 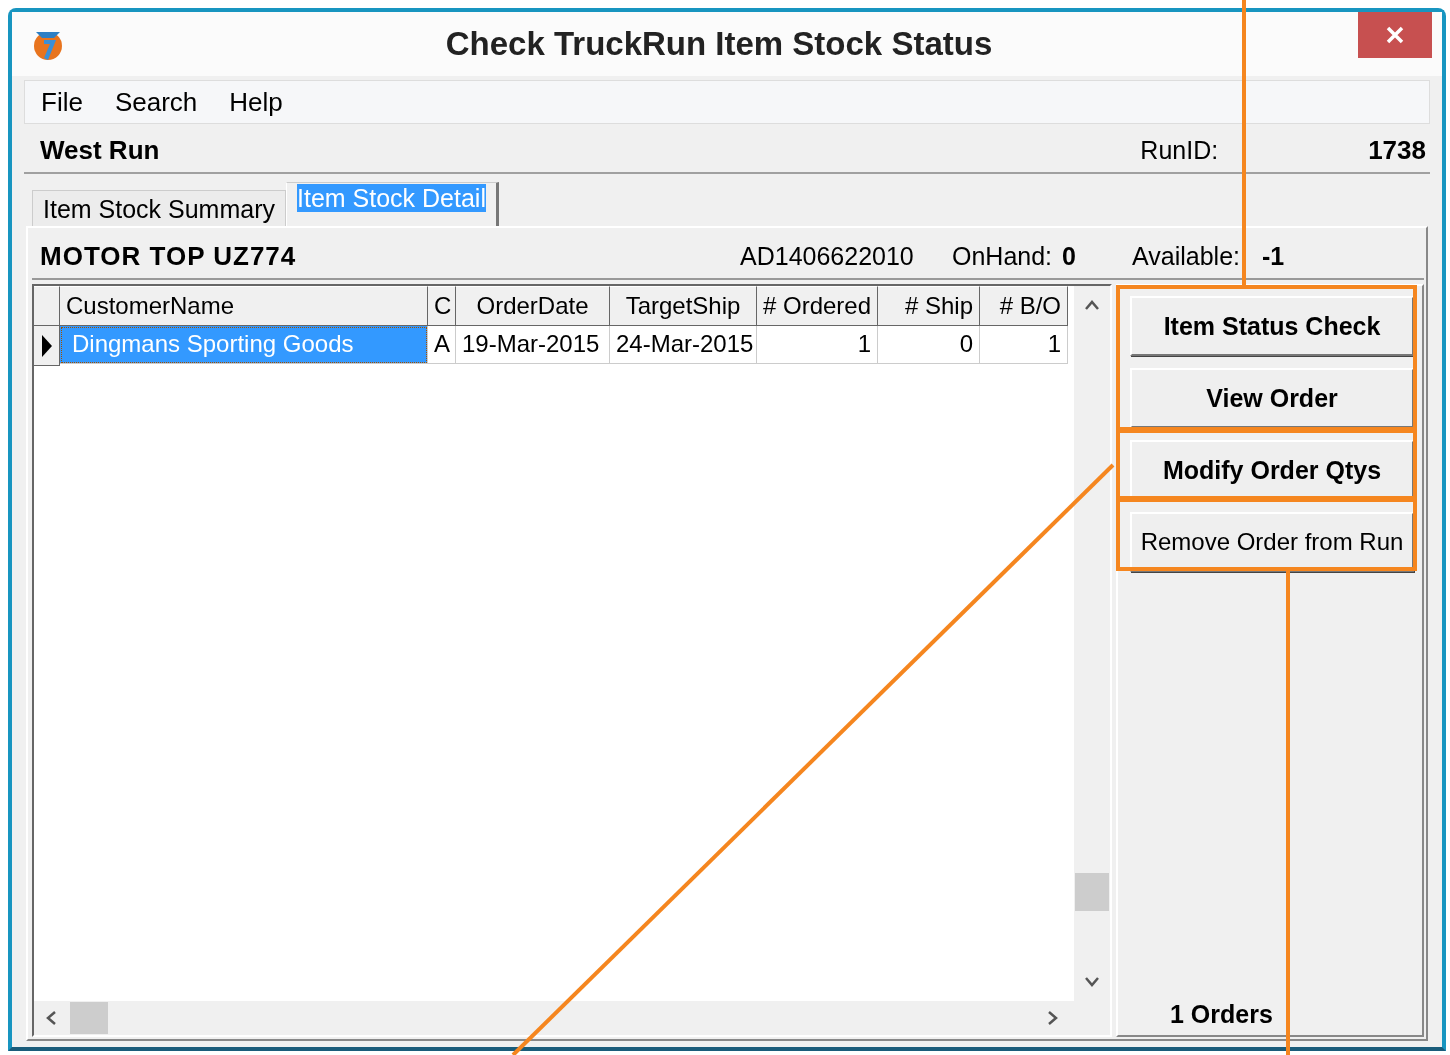 I want to click on scroll-down-icon, so click(x=1092, y=982).